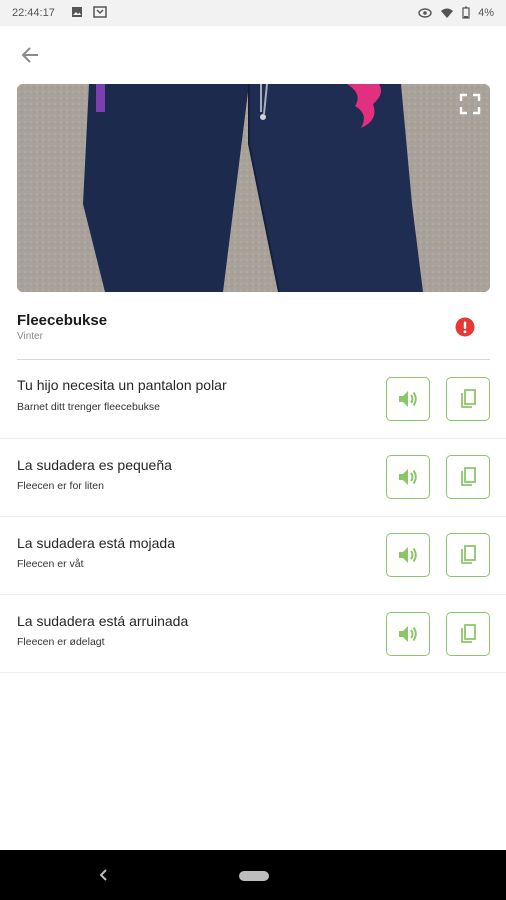 The width and height of the screenshot is (506, 900). What do you see at coordinates (96, 543) in the screenshot?
I see `phrase-text: La sudadera está mojada` at bounding box center [96, 543].